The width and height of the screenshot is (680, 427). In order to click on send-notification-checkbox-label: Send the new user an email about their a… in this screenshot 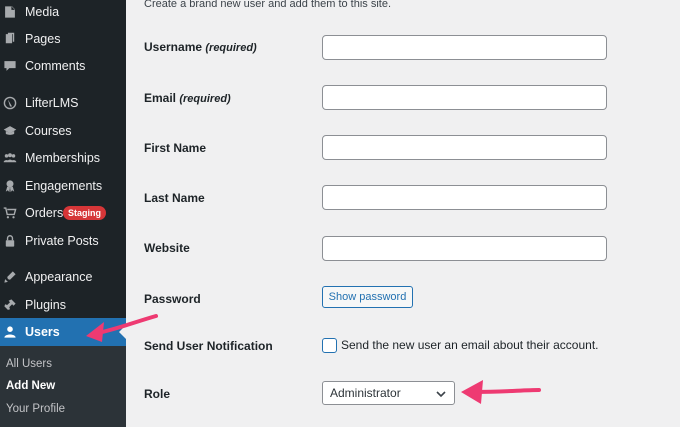, I will do `click(470, 345)`.